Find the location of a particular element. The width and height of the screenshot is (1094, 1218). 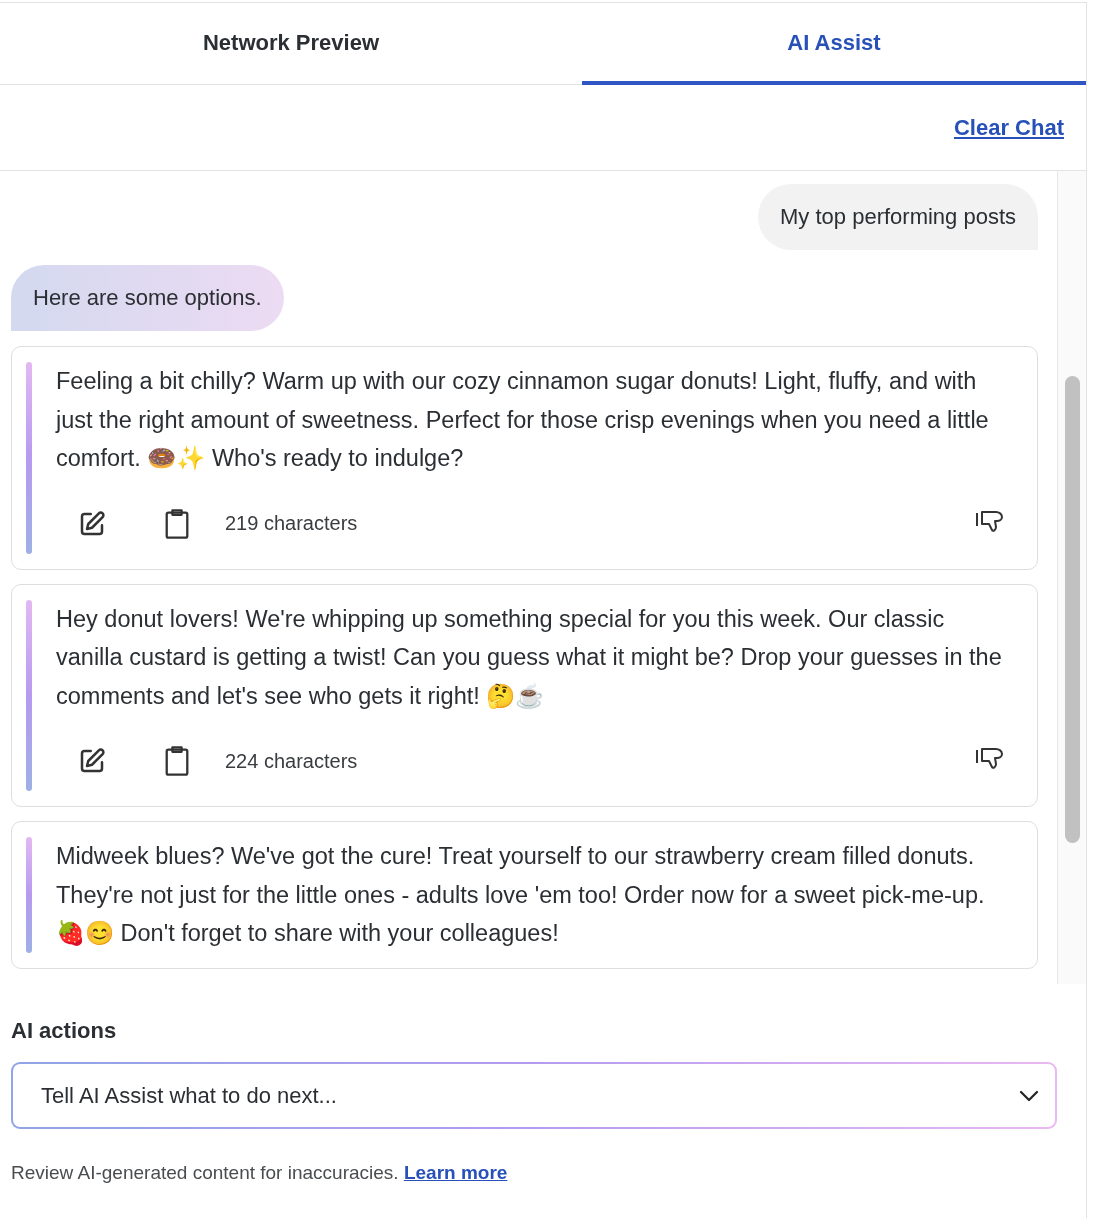

tab: Network Preview is located at coordinates (291, 44).